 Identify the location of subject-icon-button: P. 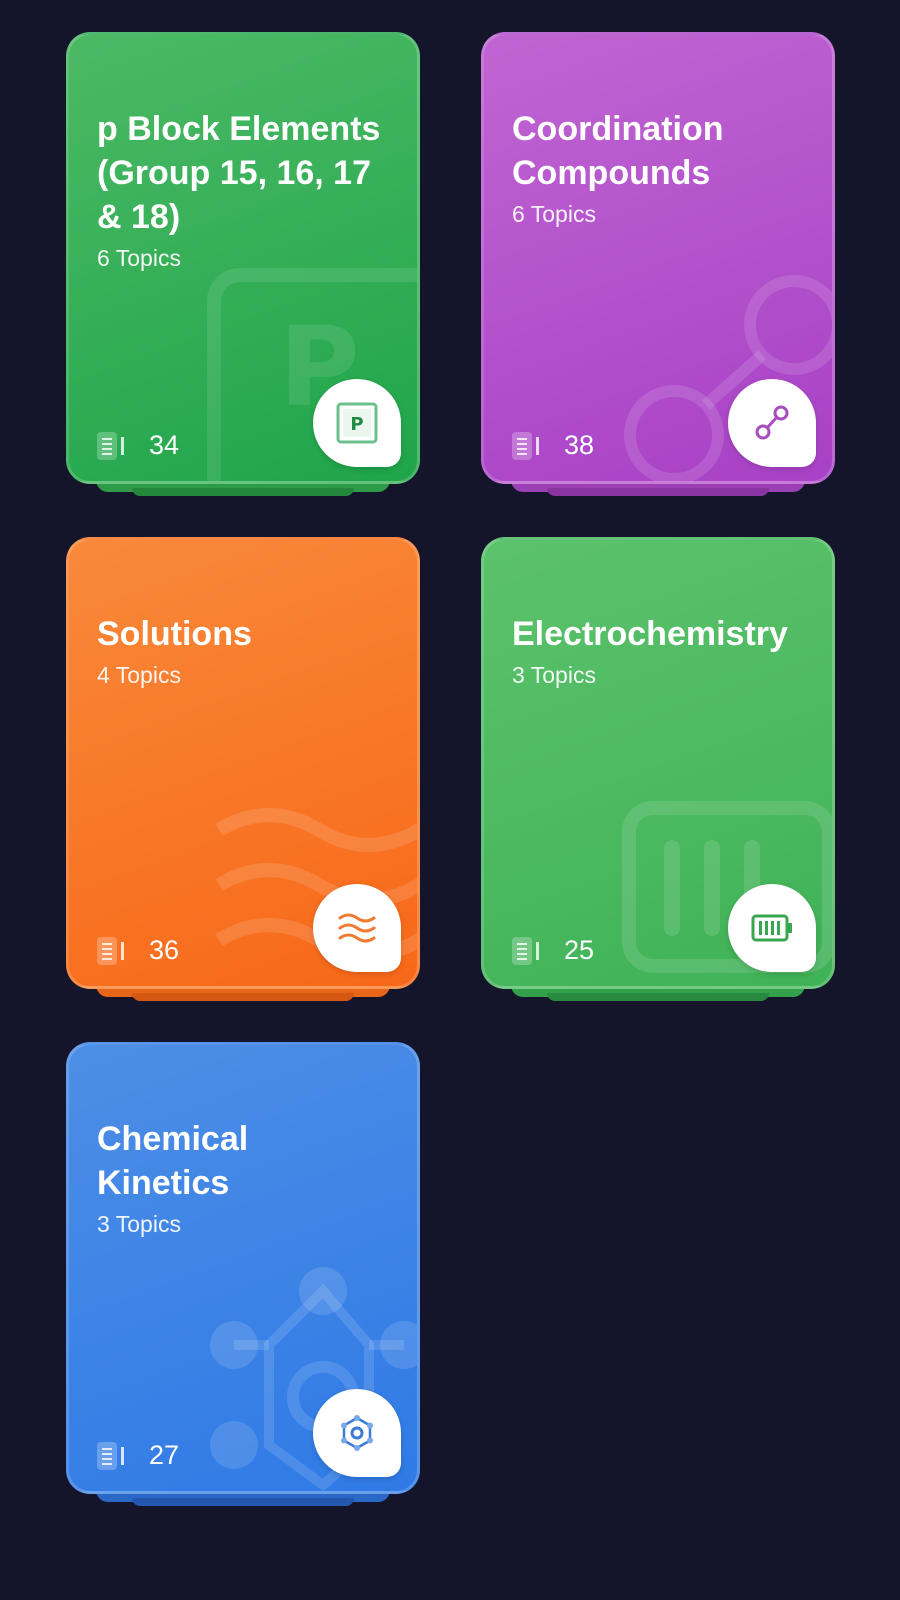
(357, 423).